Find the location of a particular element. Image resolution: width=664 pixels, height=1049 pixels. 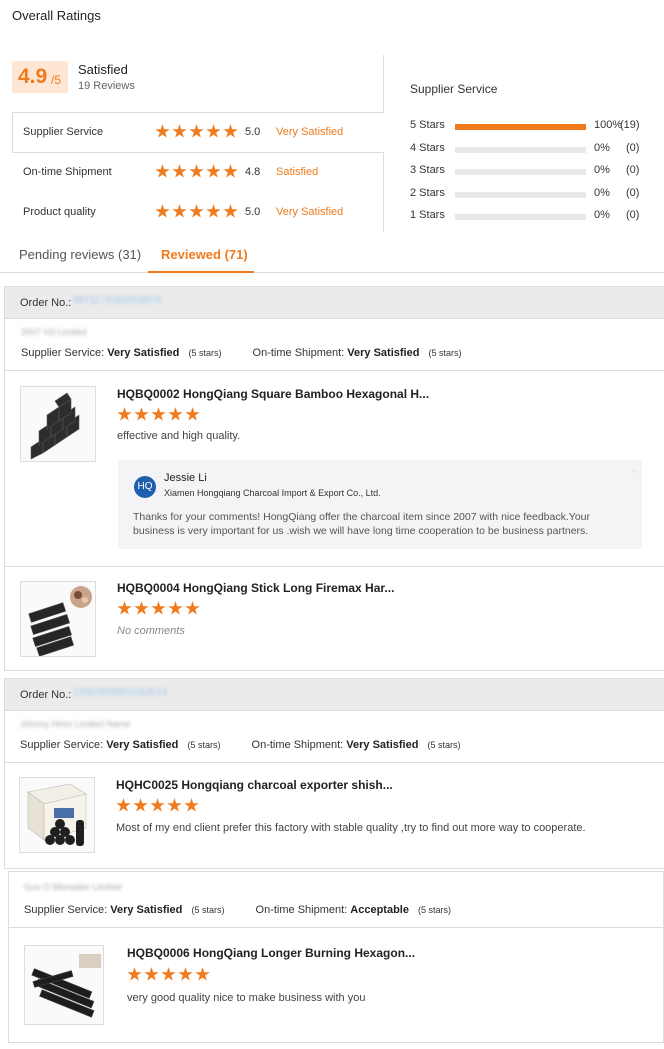

order-header: Order No.: 1356280995118JK14 is located at coordinates (334, 695).